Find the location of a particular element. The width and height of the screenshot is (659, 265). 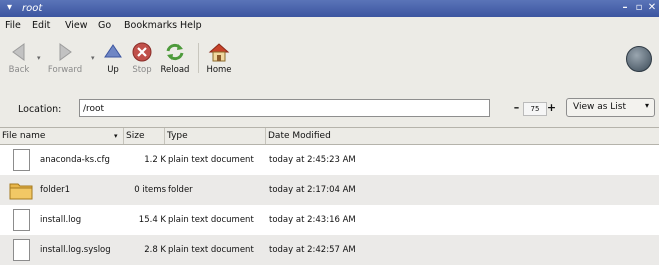

view-as-select: View as List ▾ is located at coordinates (610, 107).